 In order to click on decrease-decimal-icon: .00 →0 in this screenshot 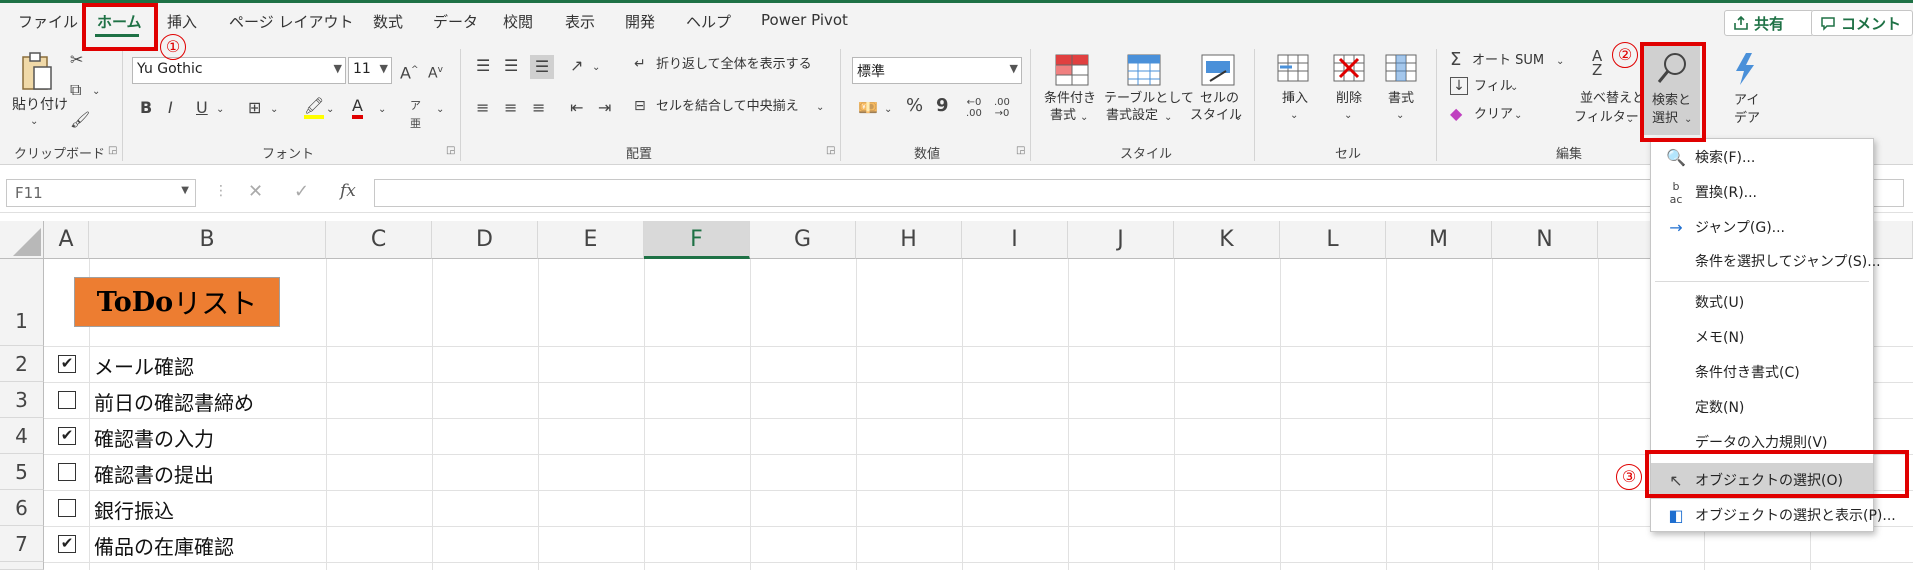, I will do `click(1002, 108)`.